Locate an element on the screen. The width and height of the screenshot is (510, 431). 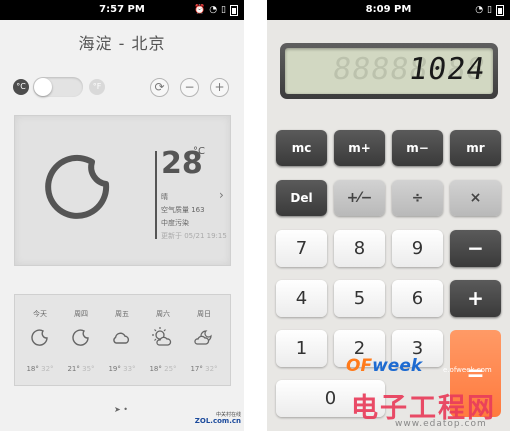
current-weather-card: 28 °C › 晴 空气质量 163 中度污染 更新于 05/21 19:15 is located at coordinates (122, 190).